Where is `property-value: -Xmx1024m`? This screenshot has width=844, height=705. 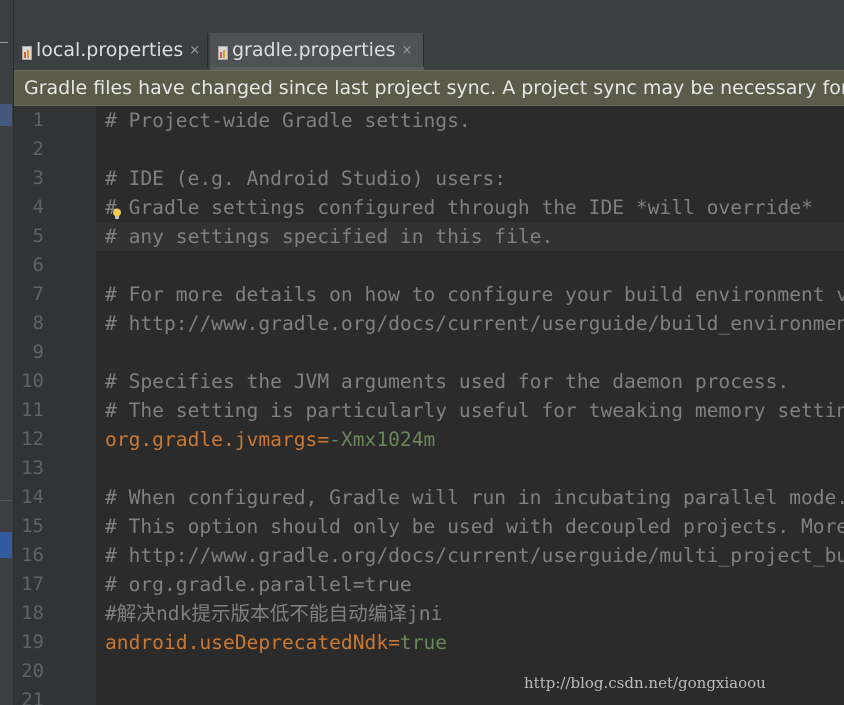 property-value: -Xmx1024m is located at coordinates (382, 439).